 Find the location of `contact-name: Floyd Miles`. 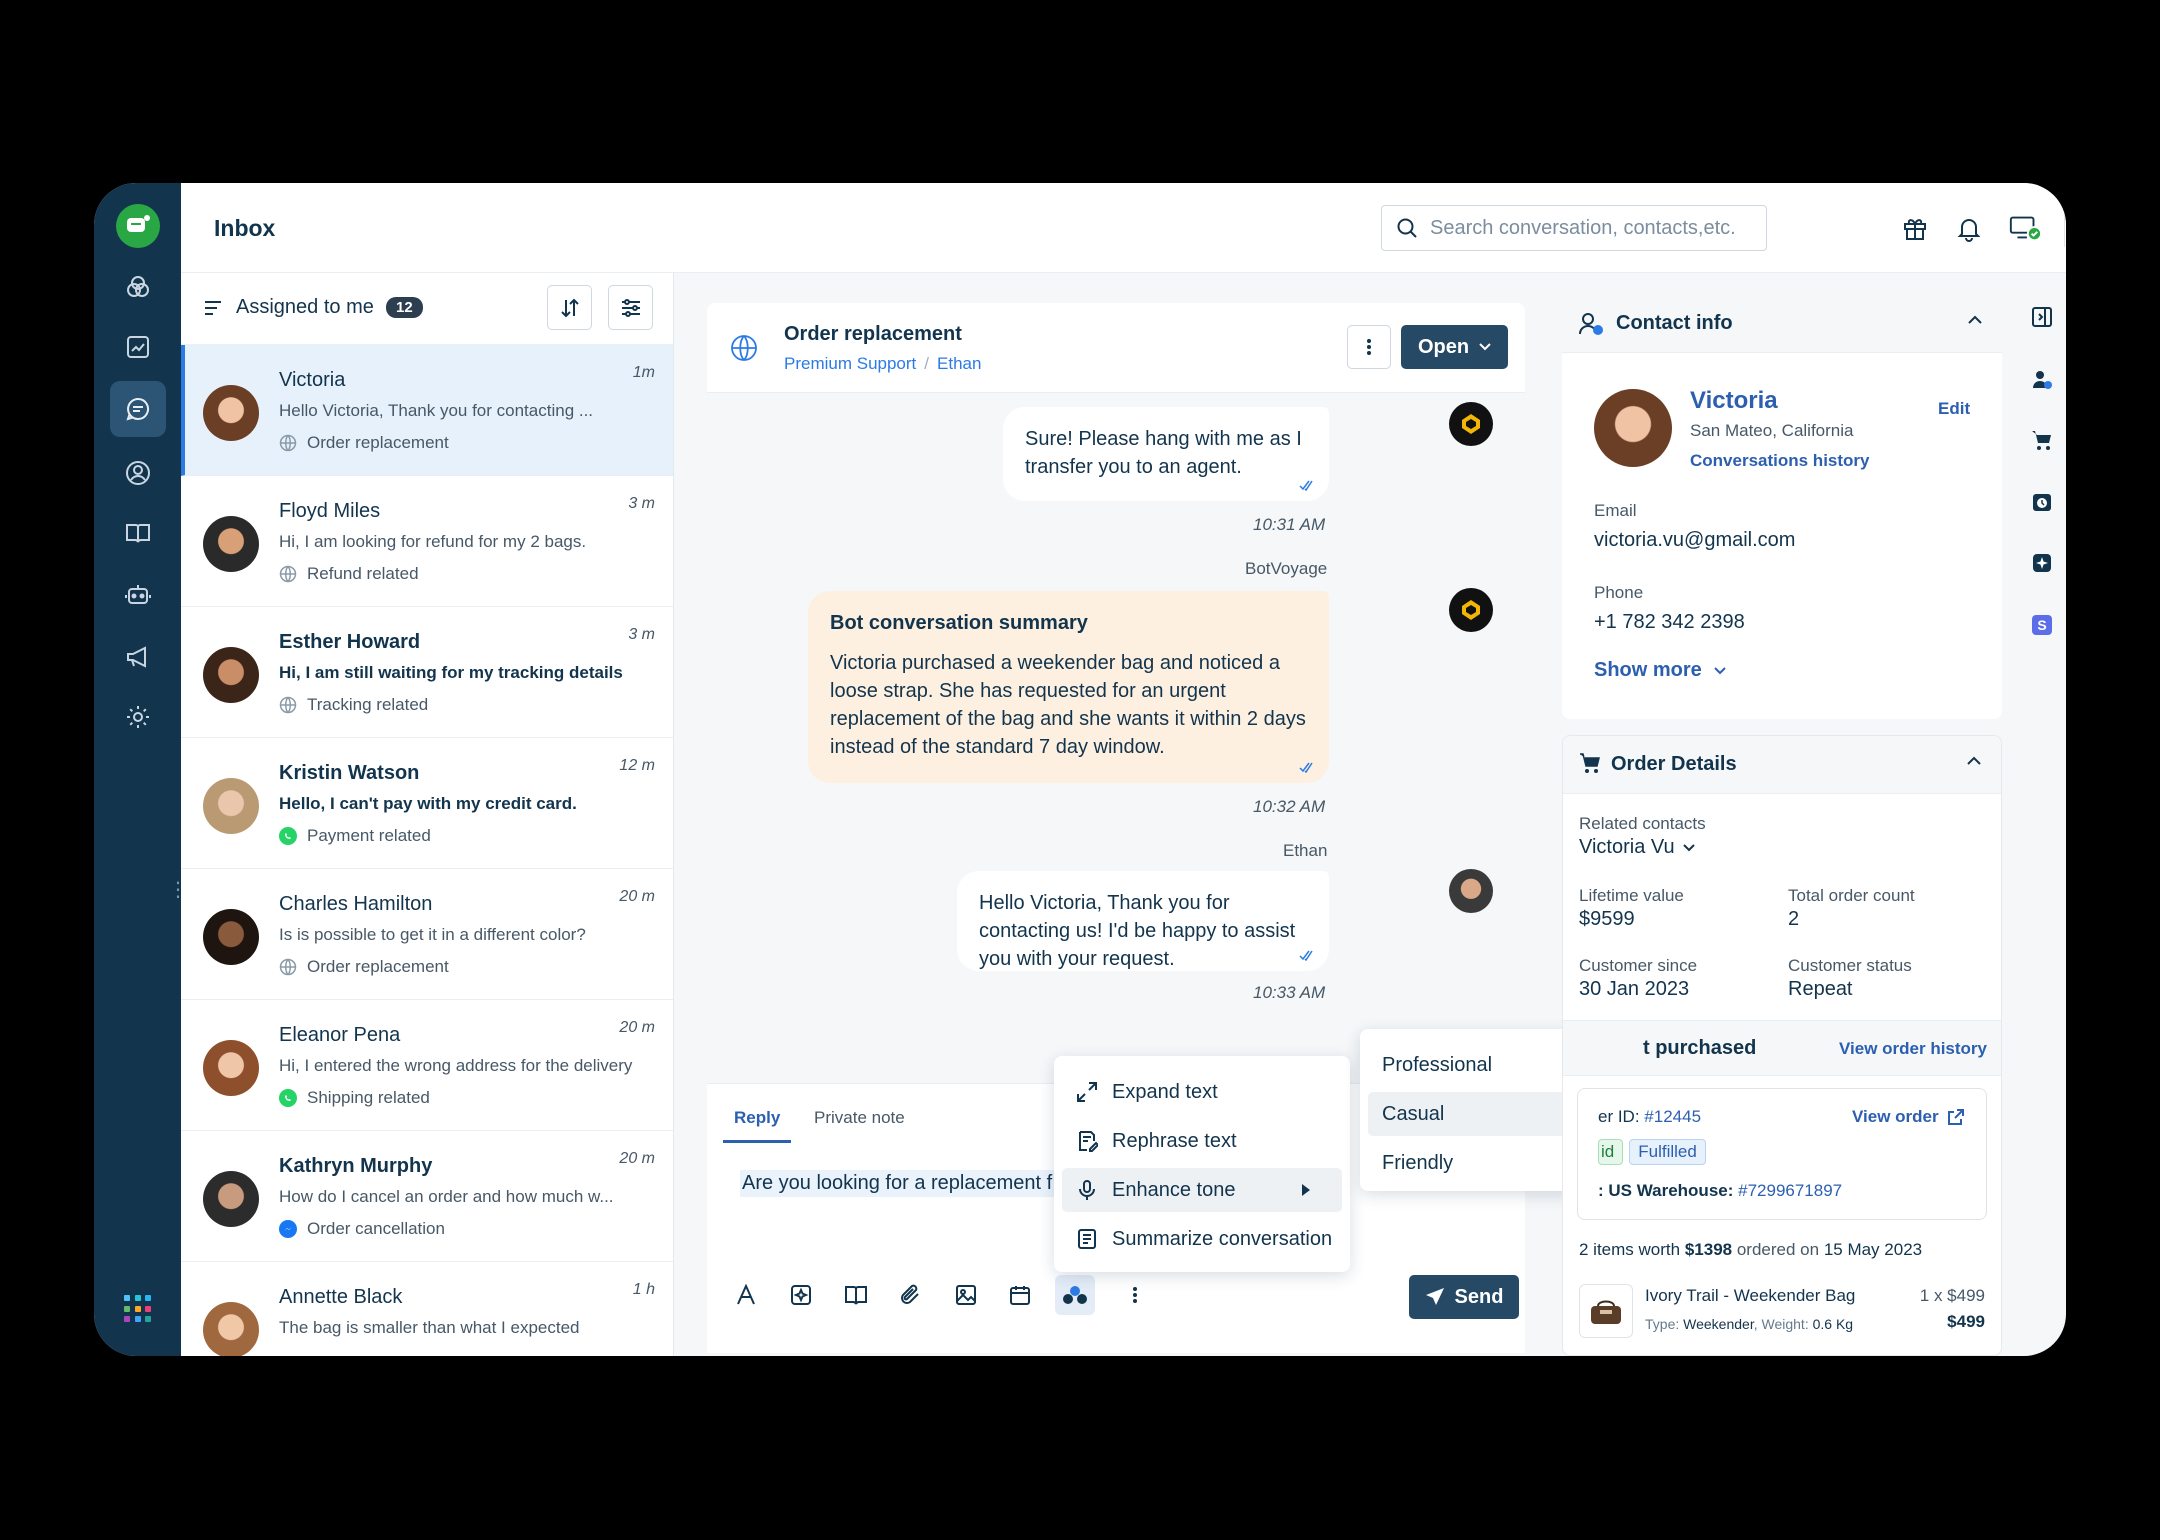

contact-name: Floyd Miles is located at coordinates (330, 511).